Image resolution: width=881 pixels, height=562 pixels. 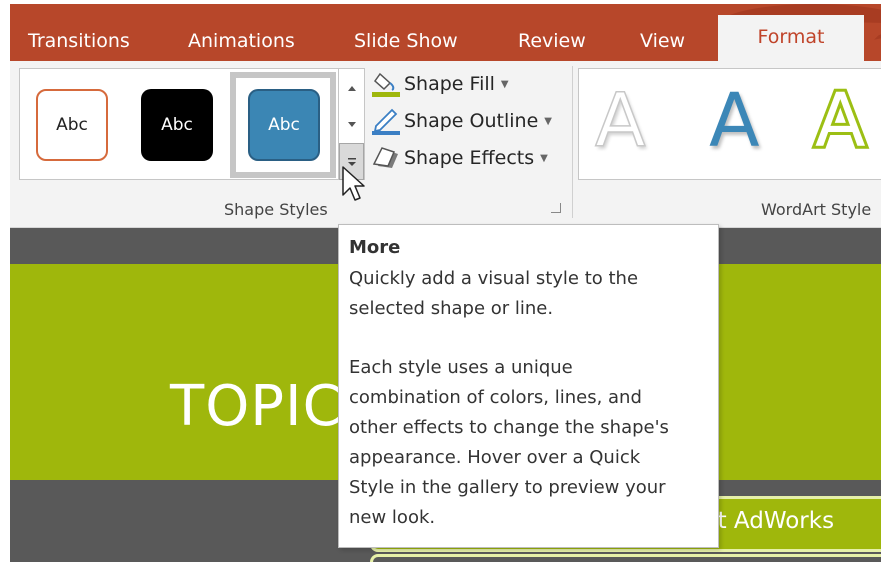 What do you see at coordinates (284, 125) in the screenshot?
I see `shape-style-blue: Abc` at bounding box center [284, 125].